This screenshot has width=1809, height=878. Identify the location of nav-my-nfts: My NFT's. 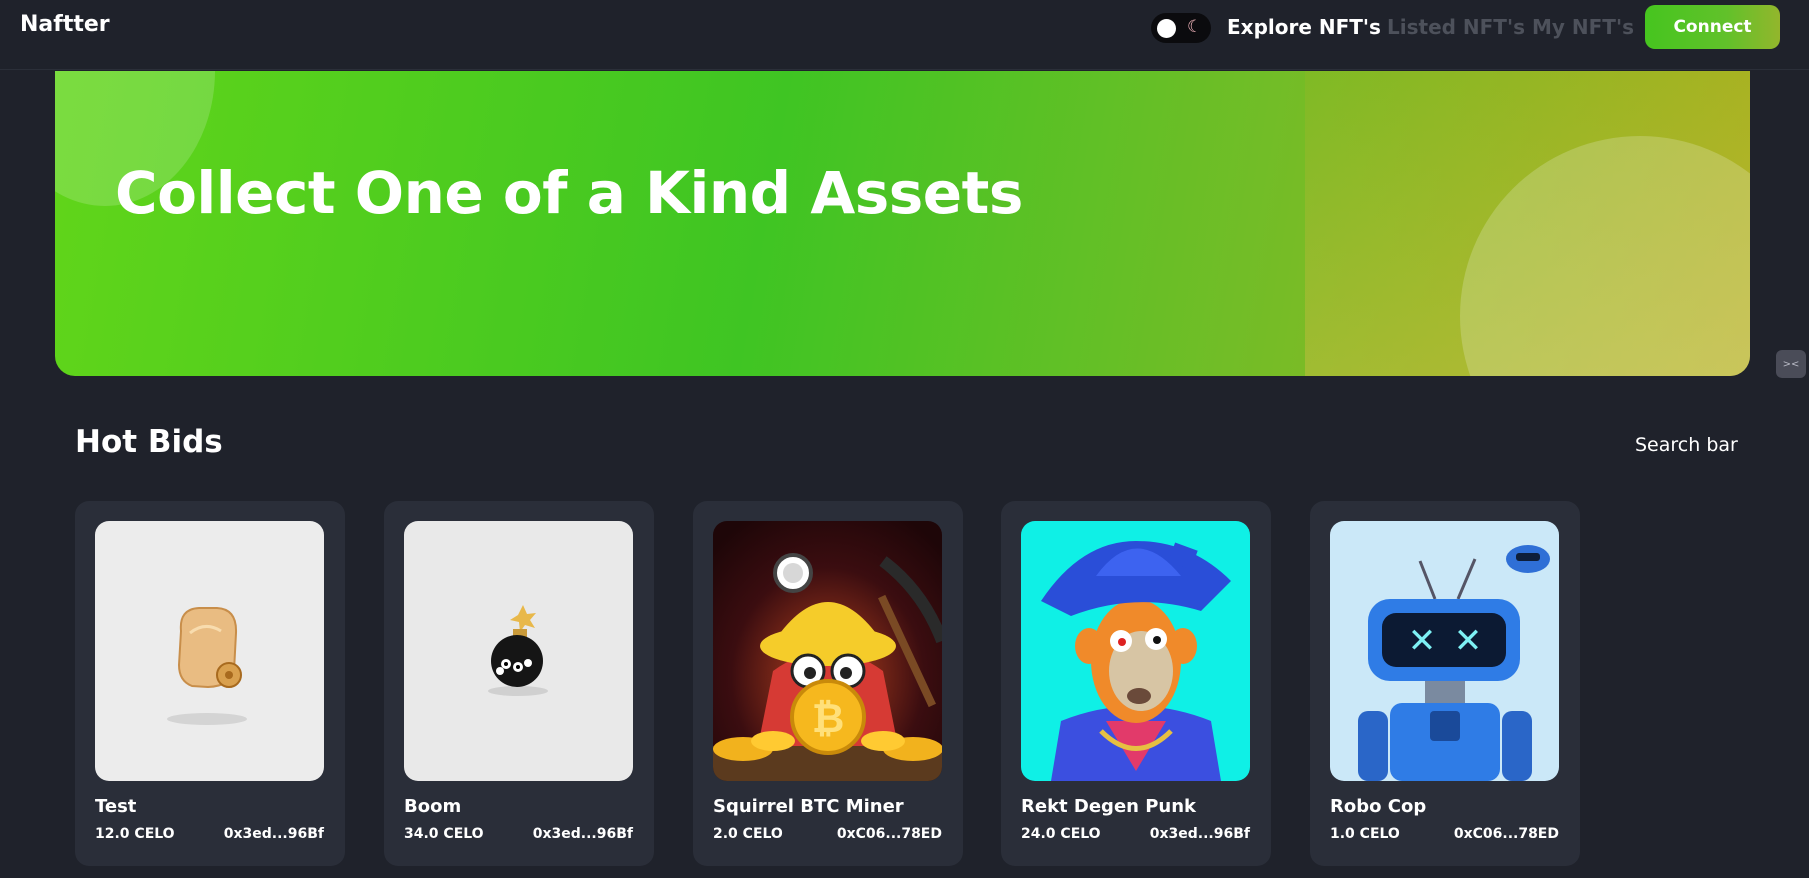
(1583, 27).